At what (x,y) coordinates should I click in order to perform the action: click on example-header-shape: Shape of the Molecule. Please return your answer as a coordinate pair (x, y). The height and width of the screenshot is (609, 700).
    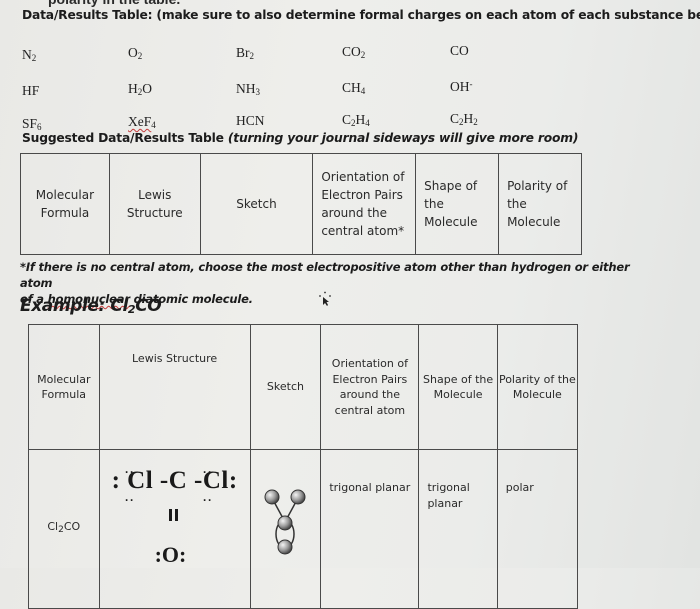
    Looking at the image, I should click on (458, 387).